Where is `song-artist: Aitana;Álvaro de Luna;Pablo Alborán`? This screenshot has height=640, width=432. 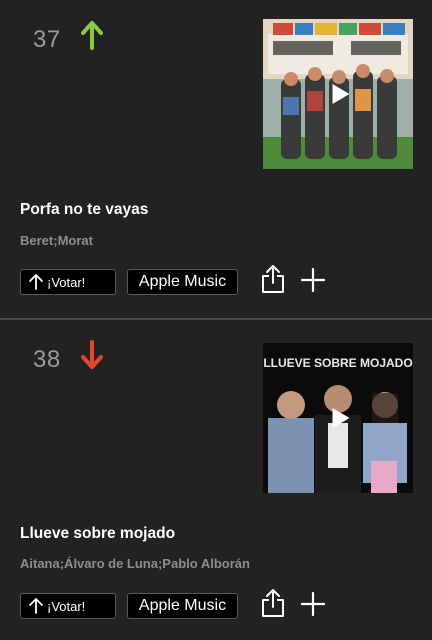 song-artist: Aitana;Álvaro de Luna;Pablo Alborán is located at coordinates (135, 563).